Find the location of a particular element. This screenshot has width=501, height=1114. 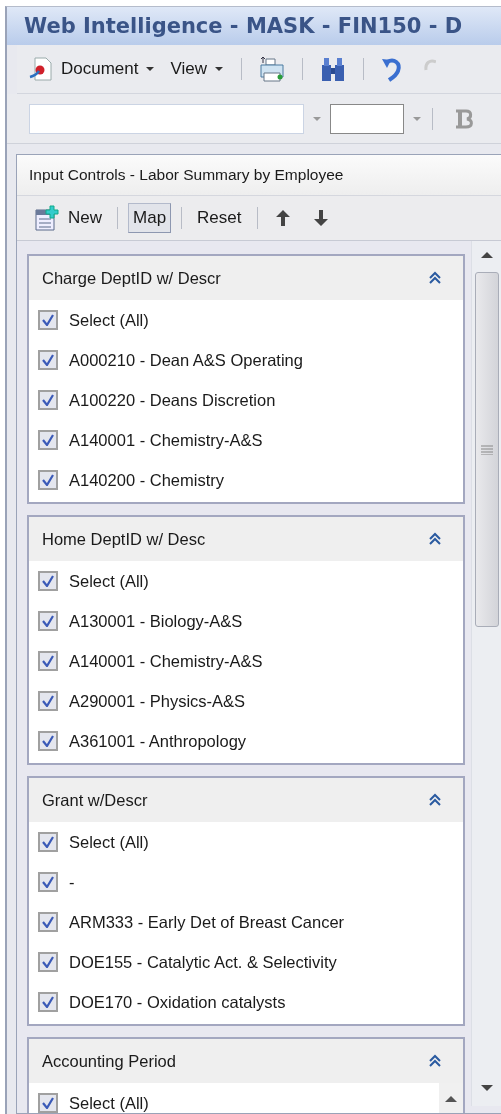

panel-title: Input Controls - Labor Summary by Employee is located at coordinates (259, 175).